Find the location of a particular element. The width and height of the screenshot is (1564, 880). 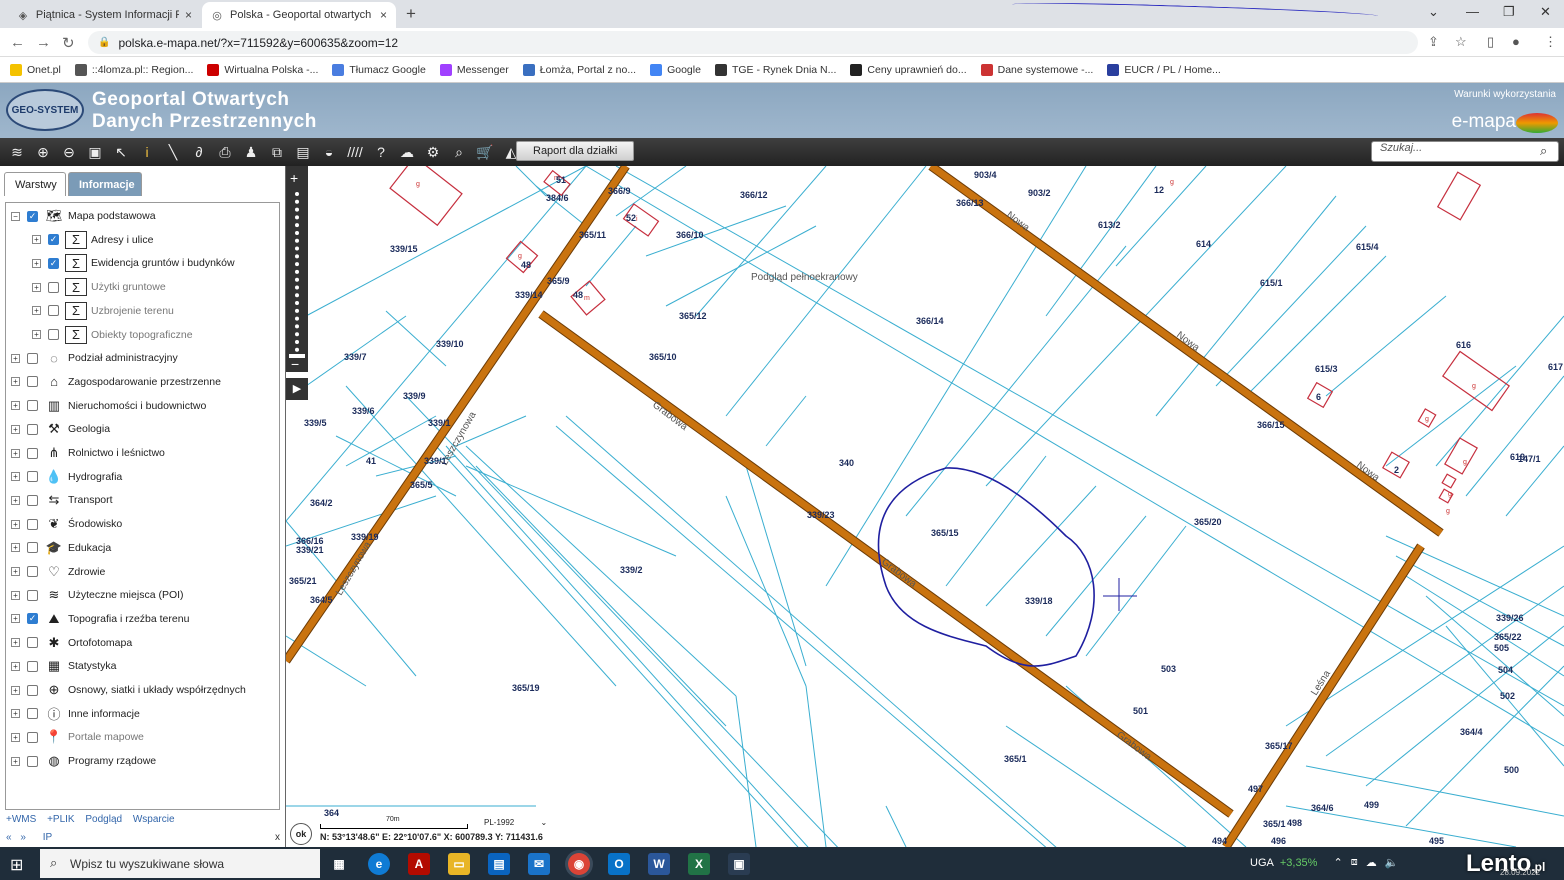

layer-label: Ewidencja gruntów i budynków is located at coordinates (163, 263).